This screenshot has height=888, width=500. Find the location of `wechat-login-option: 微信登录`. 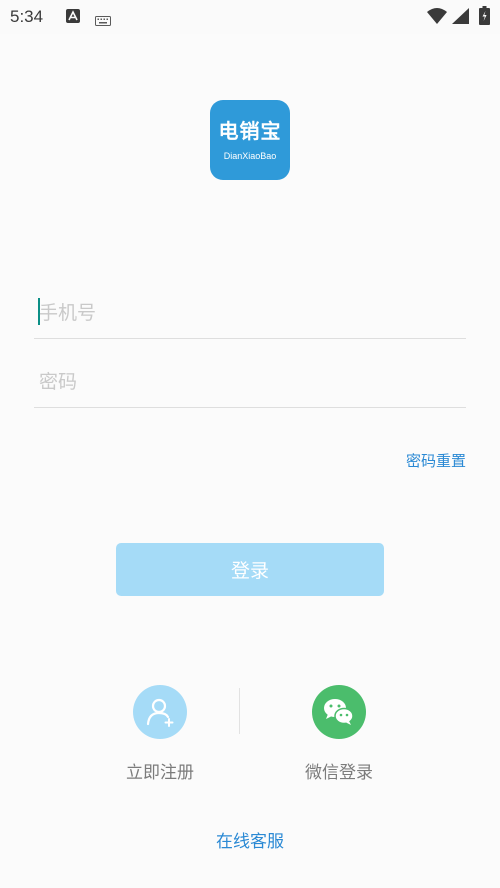

wechat-login-option: 微信登录 is located at coordinates (339, 734).